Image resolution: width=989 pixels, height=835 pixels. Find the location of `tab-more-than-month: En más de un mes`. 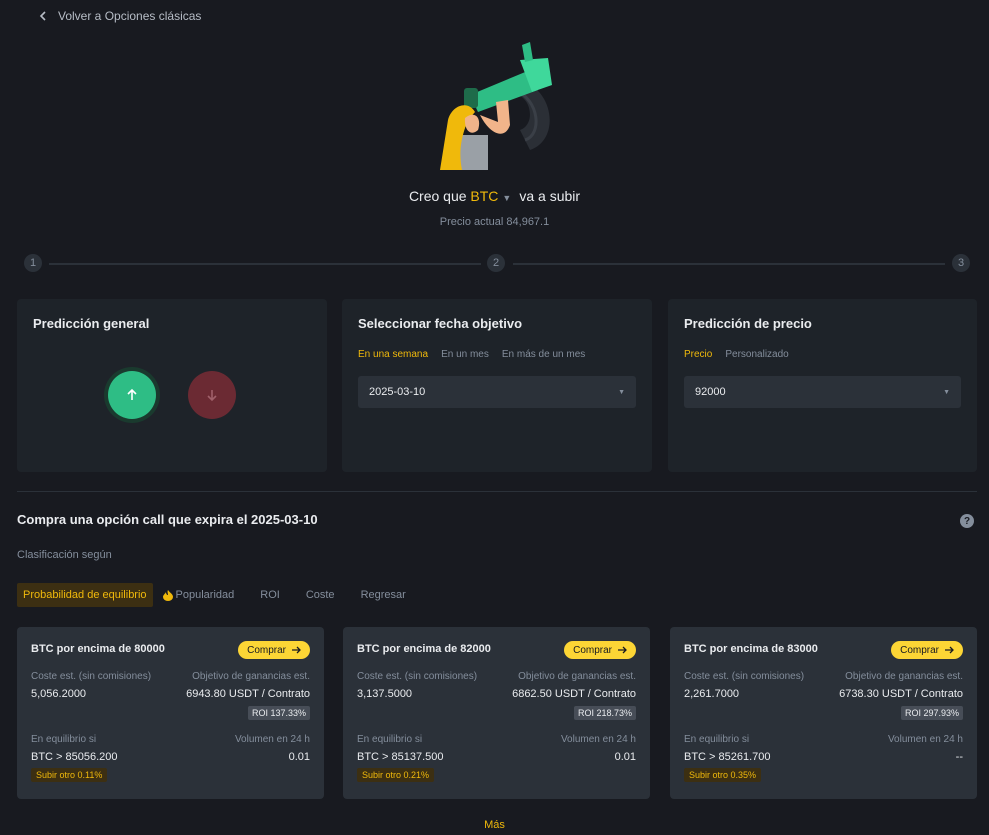

tab-more-than-month: En más de un mes is located at coordinates (543, 354).